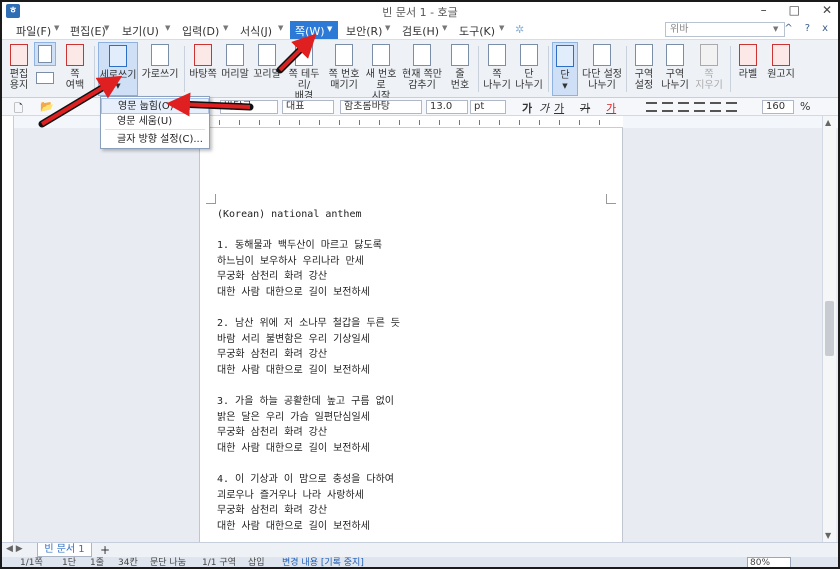  What do you see at coordinates (788, 28) in the screenshot?
I see `collapse-ribbon-icon: ^` at bounding box center [788, 28].